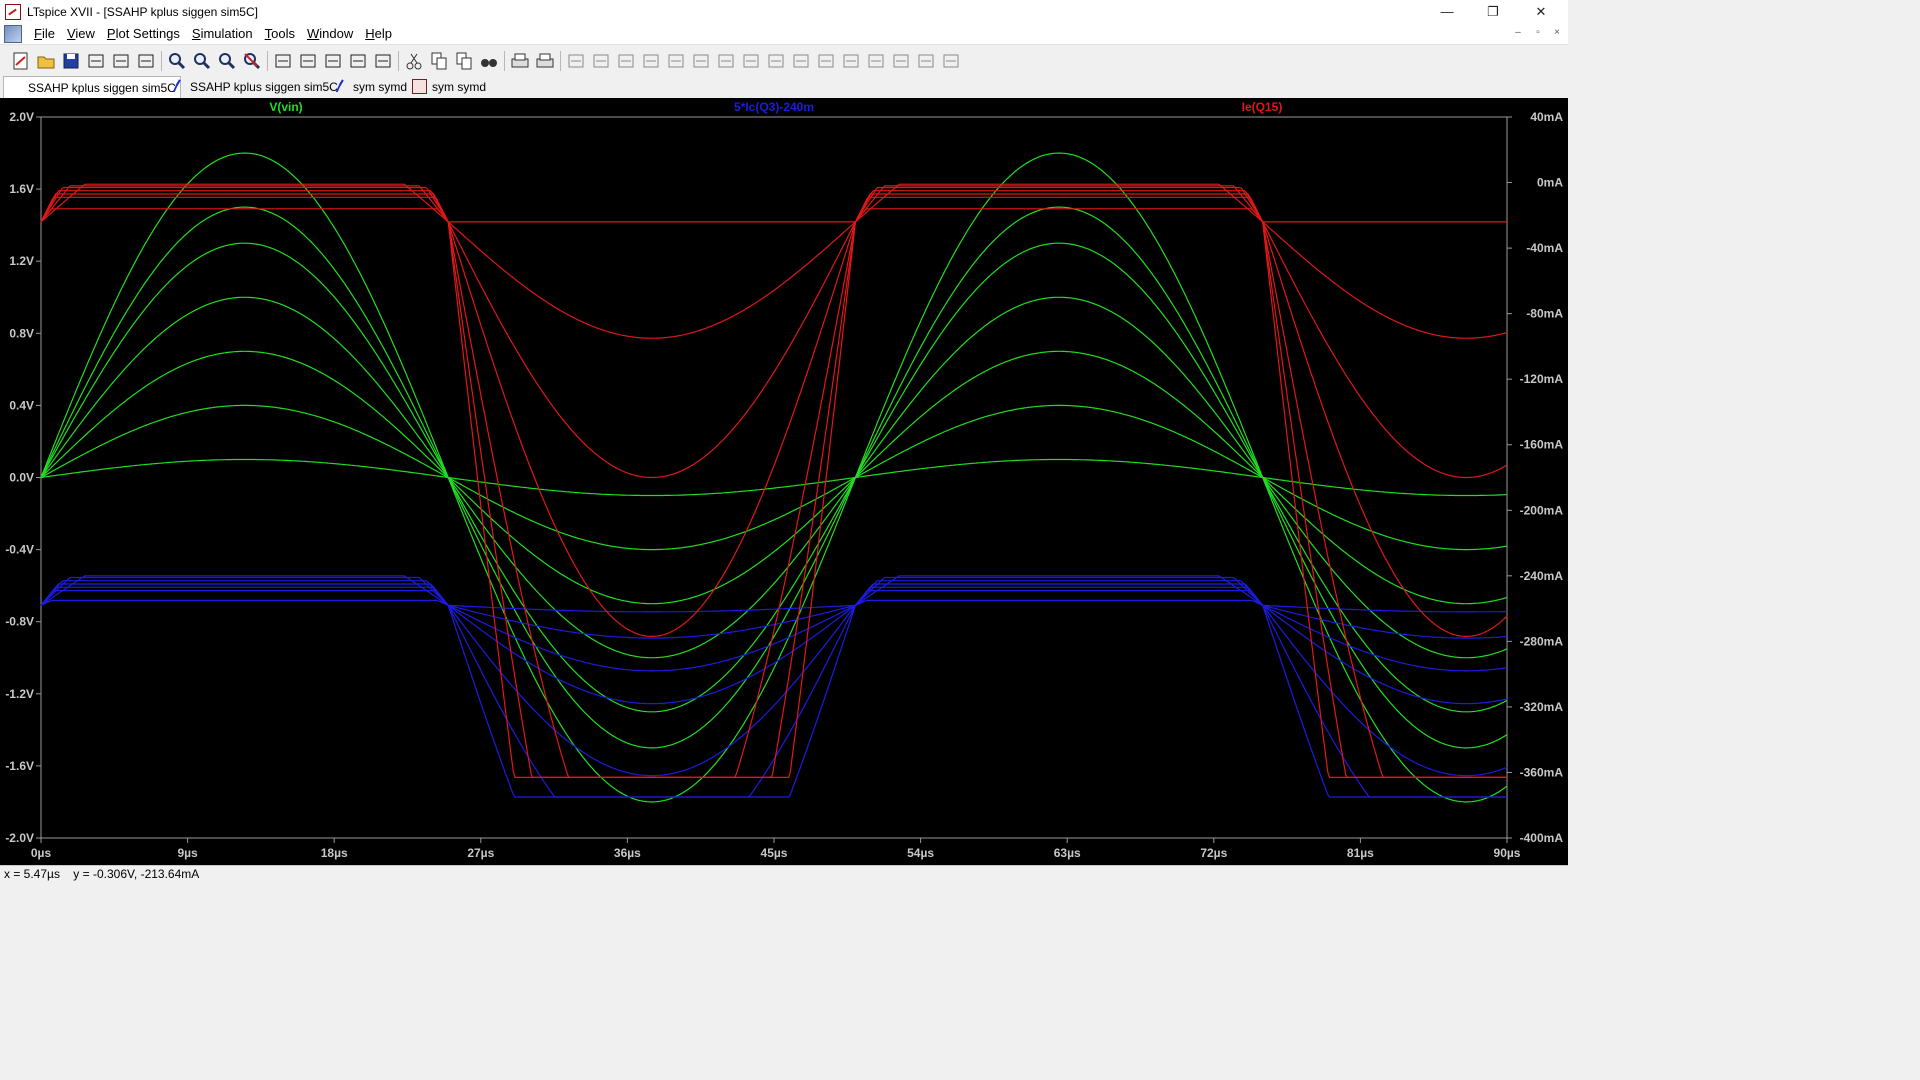 This screenshot has width=1920, height=1080. I want to click on tab-plot-ssahp: SSAHP kplus siggen sim5C, so click(92, 134).